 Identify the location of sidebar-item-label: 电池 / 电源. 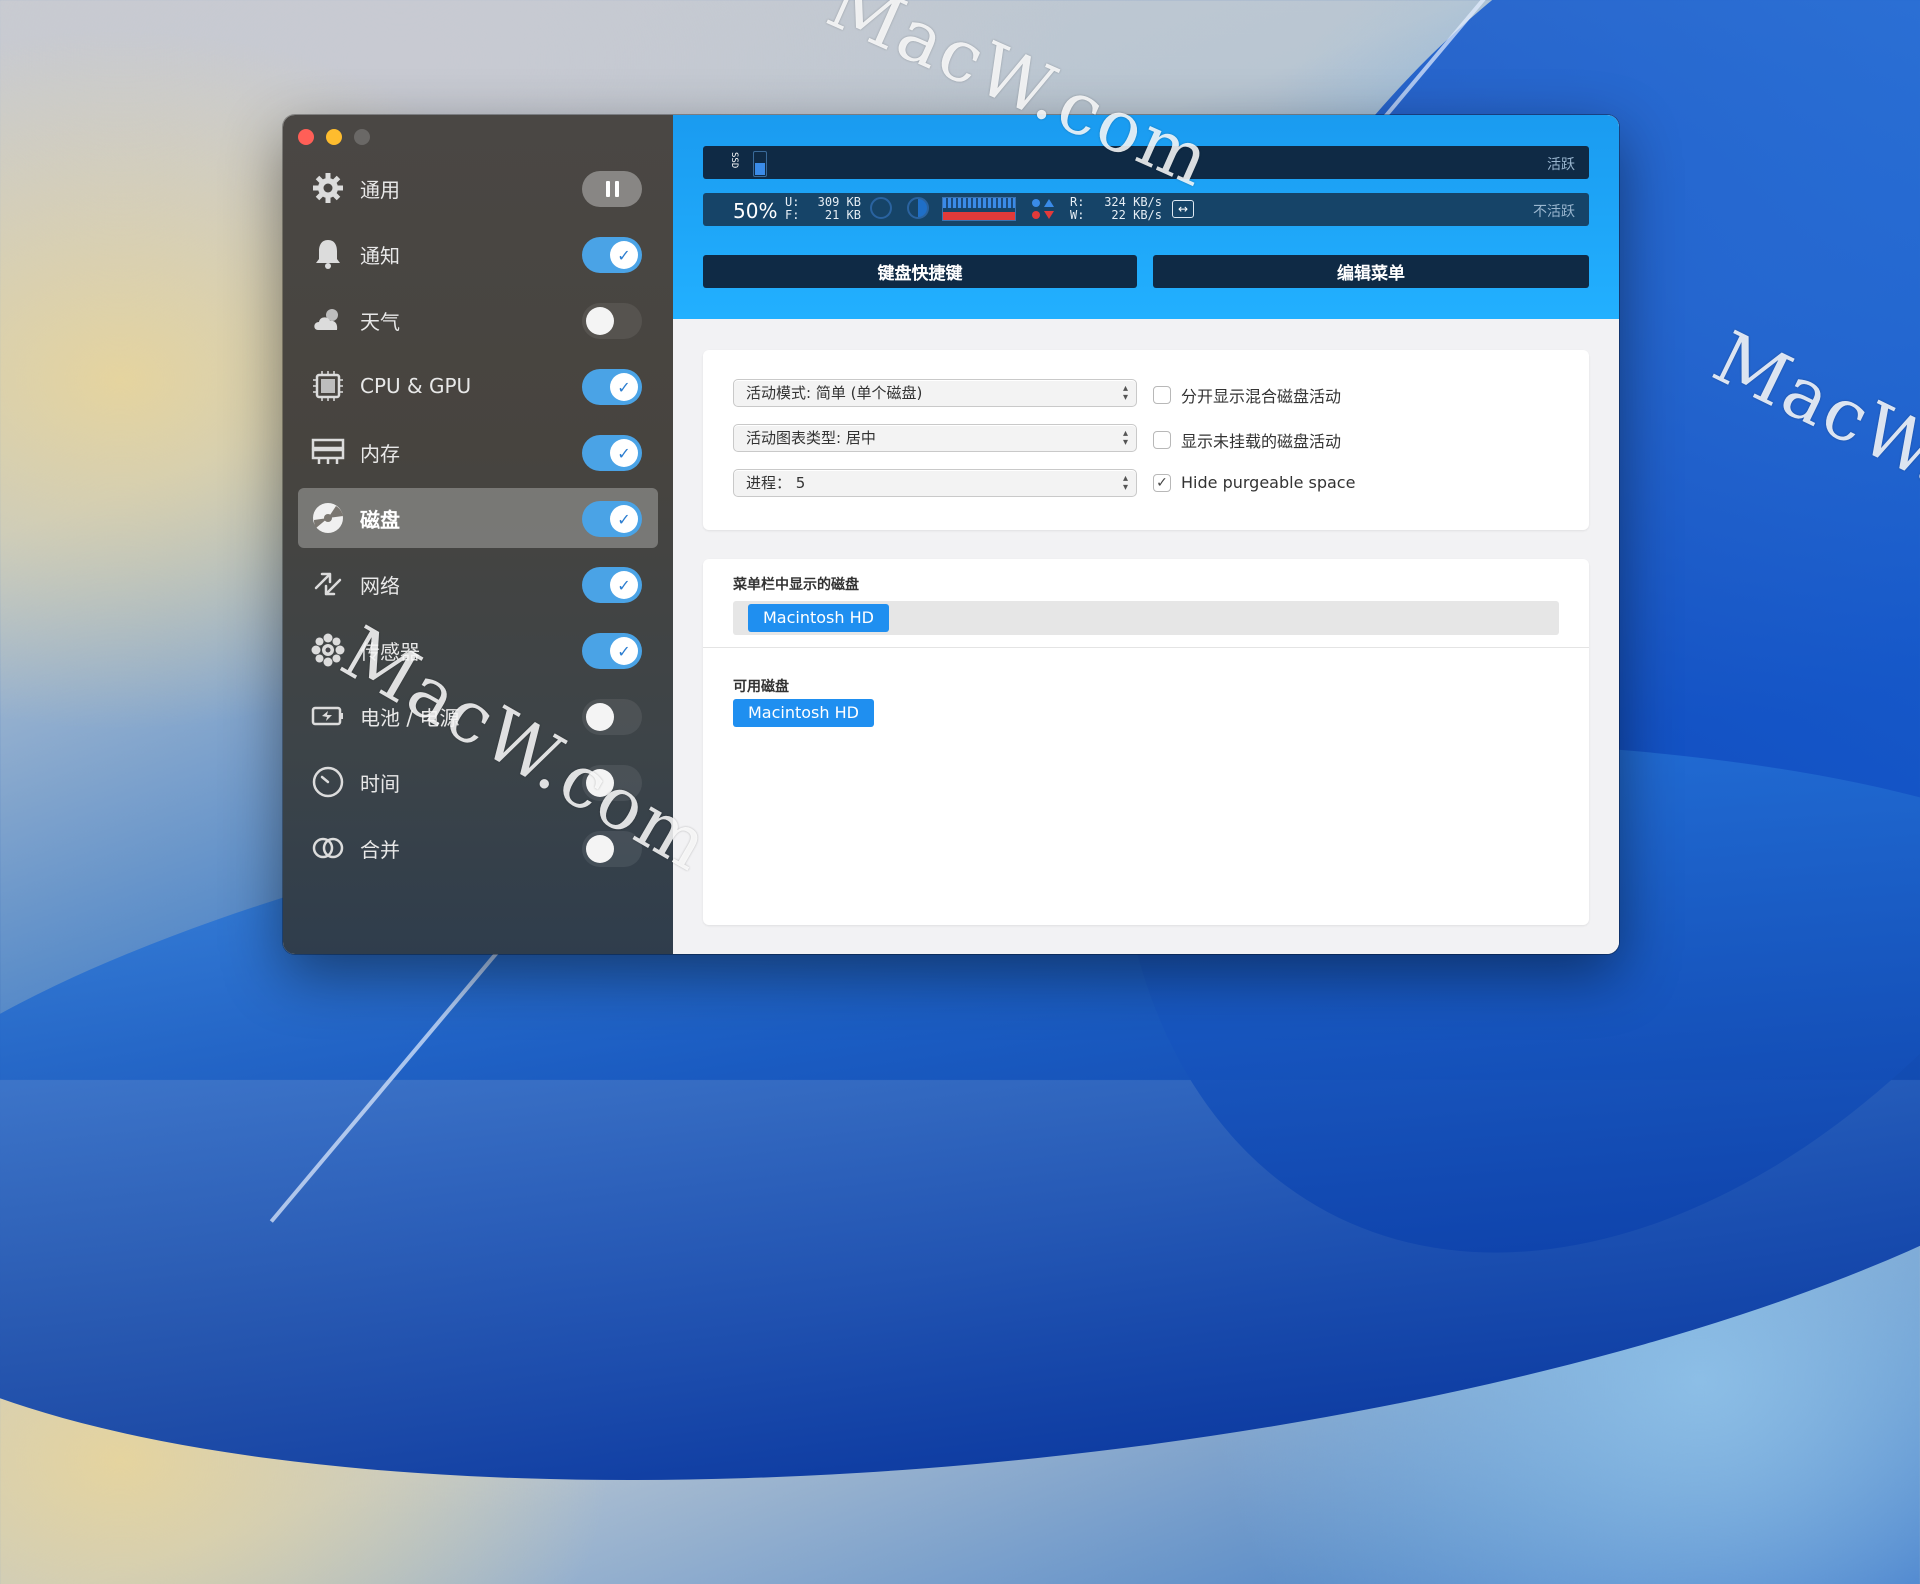
(410, 717).